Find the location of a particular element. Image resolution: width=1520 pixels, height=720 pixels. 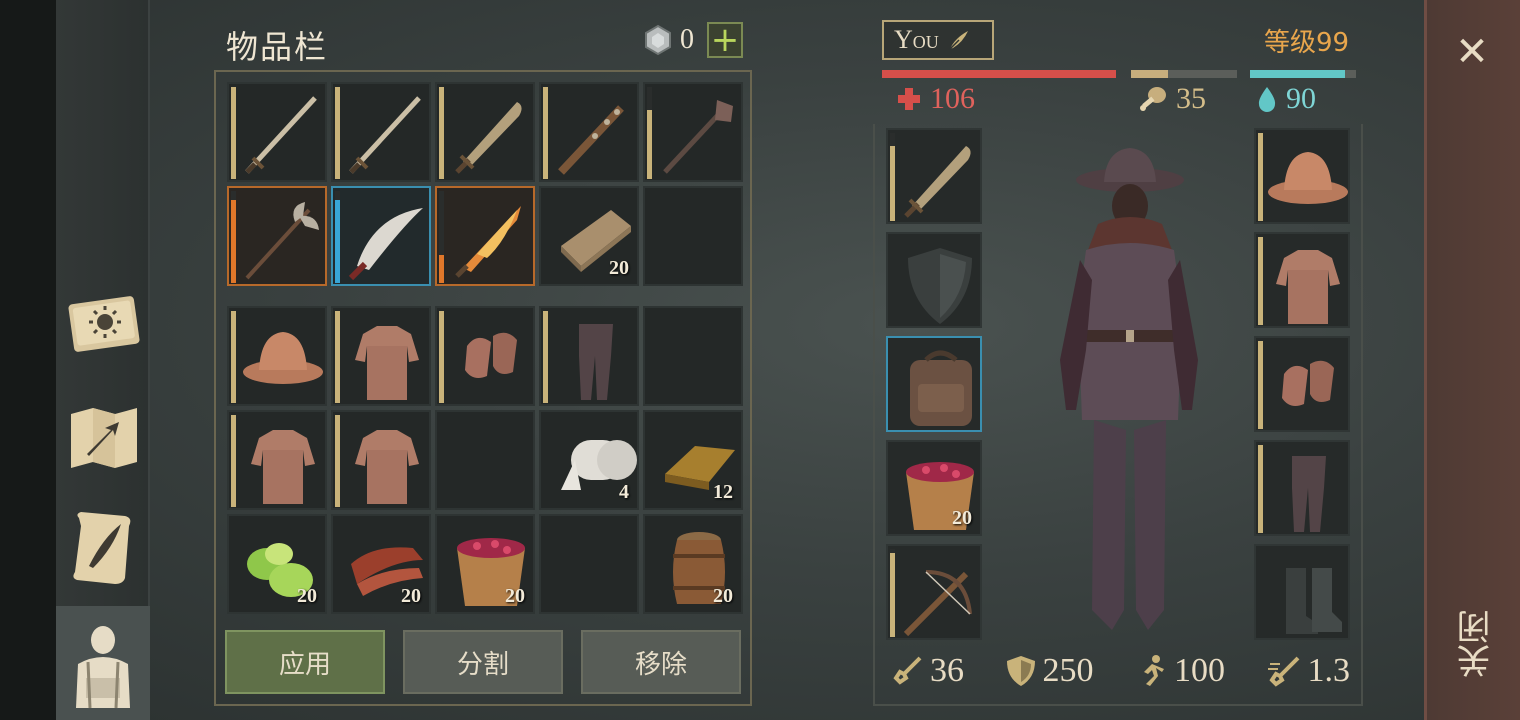

player-level: 等级99 is located at coordinates (1307, 43).